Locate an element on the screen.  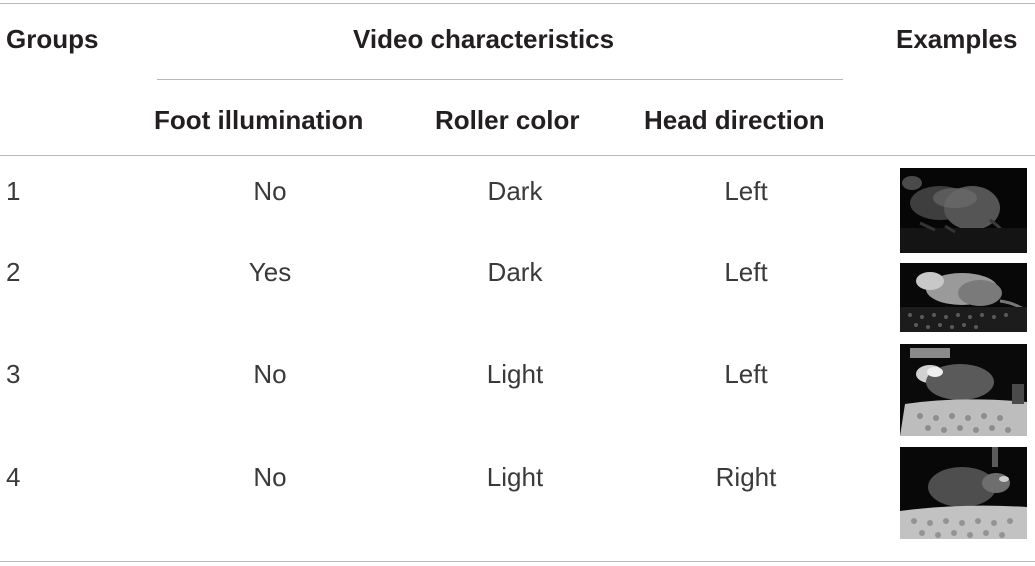
table-bottom-rule is located at coordinates (517, 561).